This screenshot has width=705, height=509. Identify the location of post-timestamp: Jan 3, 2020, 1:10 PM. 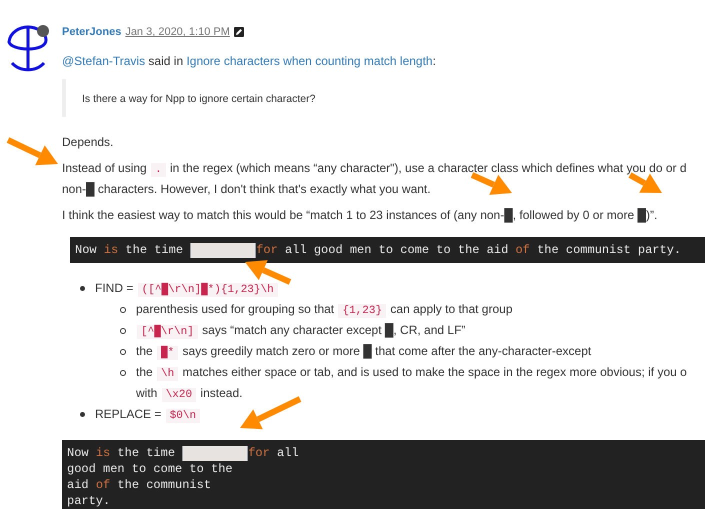
(177, 32).